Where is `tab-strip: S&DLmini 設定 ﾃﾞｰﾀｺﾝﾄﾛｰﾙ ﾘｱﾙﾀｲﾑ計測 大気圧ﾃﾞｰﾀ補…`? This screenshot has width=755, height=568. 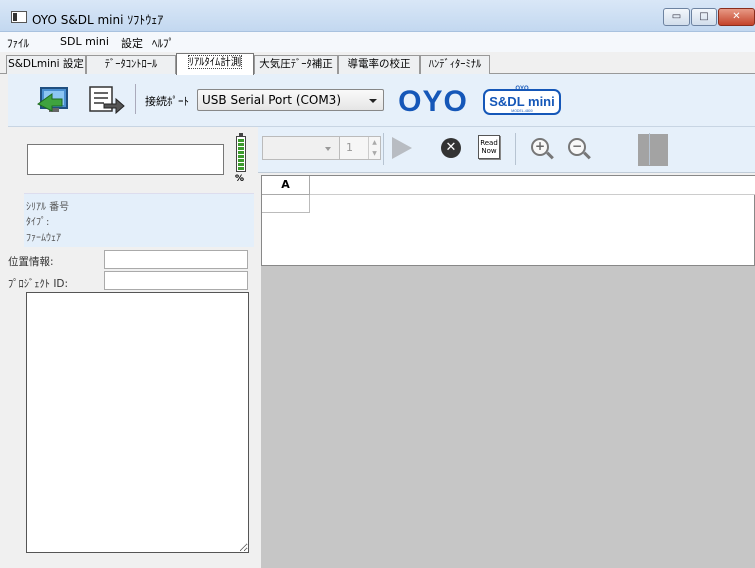 tab-strip: S&DLmini 設定 ﾃﾞｰﾀｺﾝﾄﾛｰﾙ ﾘｱﾙﾀｲﾑ計測 大気圧ﾃﾞｰﾀ補… is located at coordinates (377, 63).